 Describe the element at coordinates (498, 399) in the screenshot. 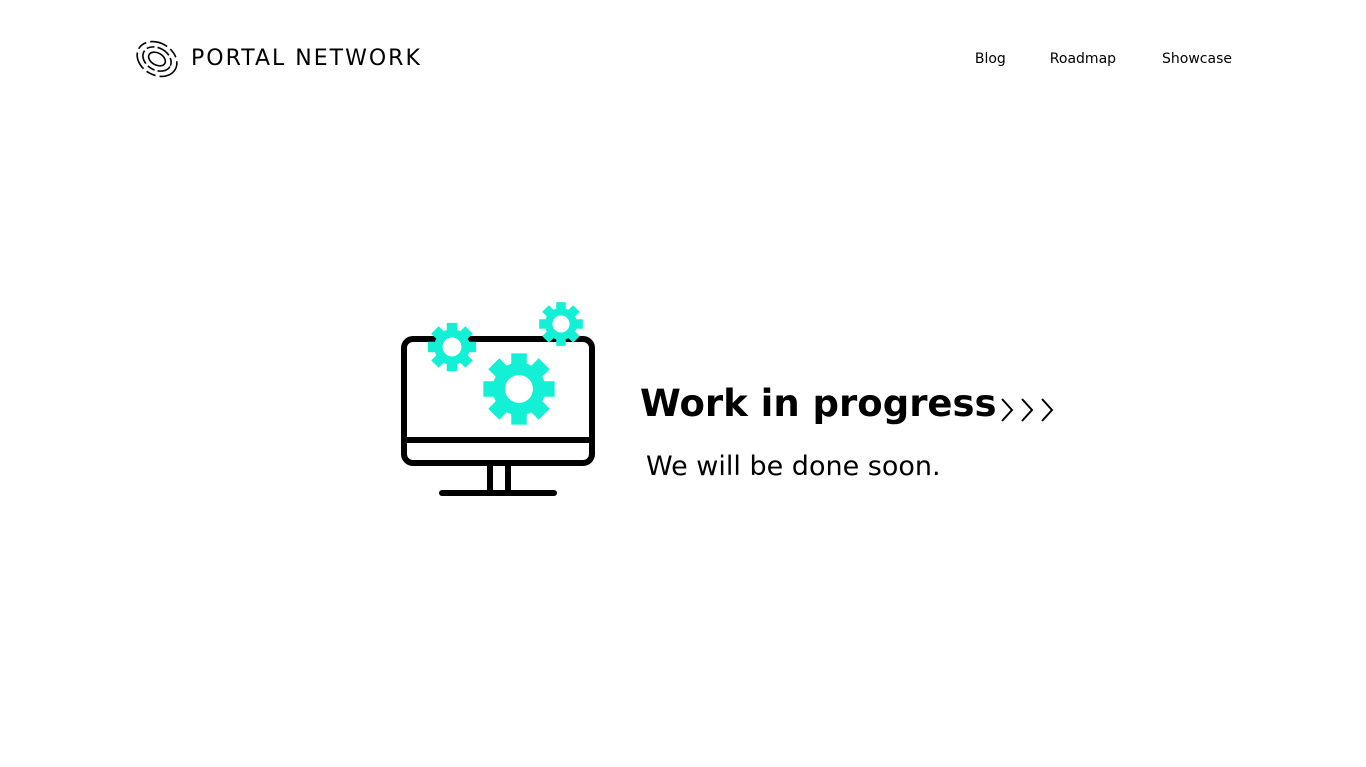

I see `monitor-with-gears-icon` at that location.